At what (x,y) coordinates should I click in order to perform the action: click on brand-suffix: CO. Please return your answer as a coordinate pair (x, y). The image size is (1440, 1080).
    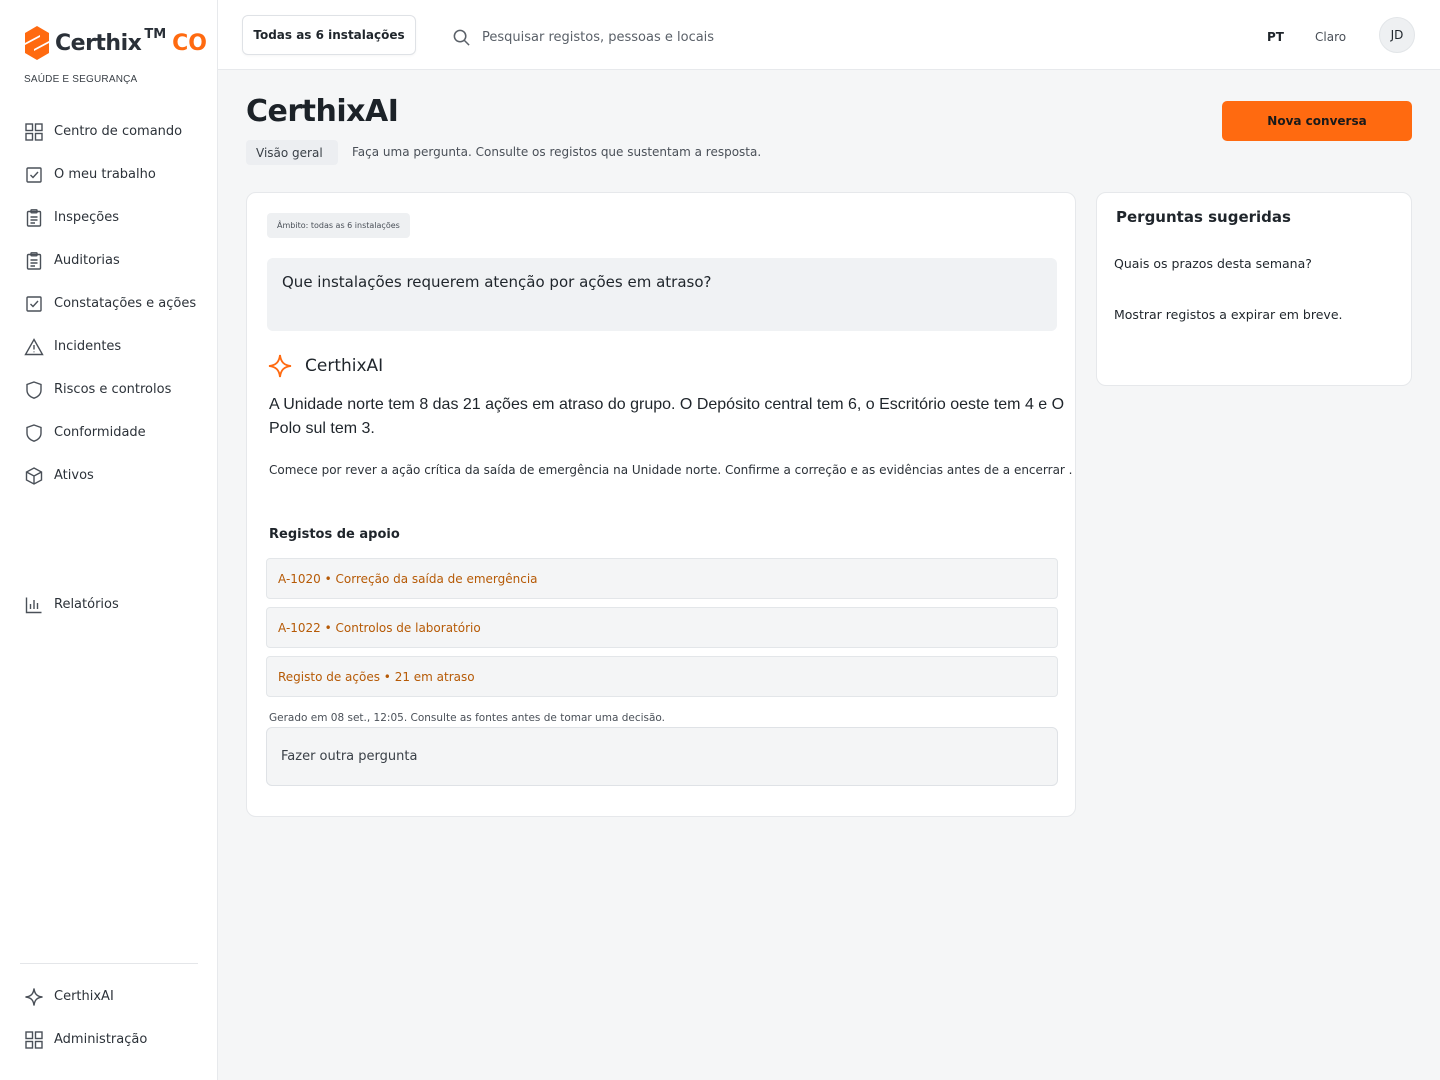
    Looking at the image, I should click on (189, 43).